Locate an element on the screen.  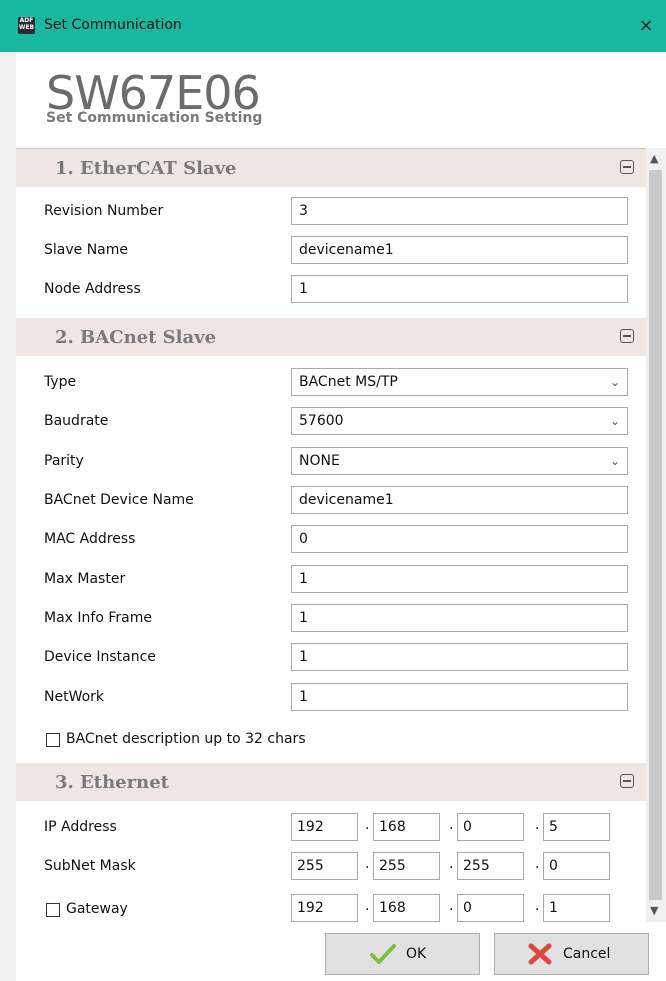
parity-select-value: NONE is located at coordinates (319, 461).